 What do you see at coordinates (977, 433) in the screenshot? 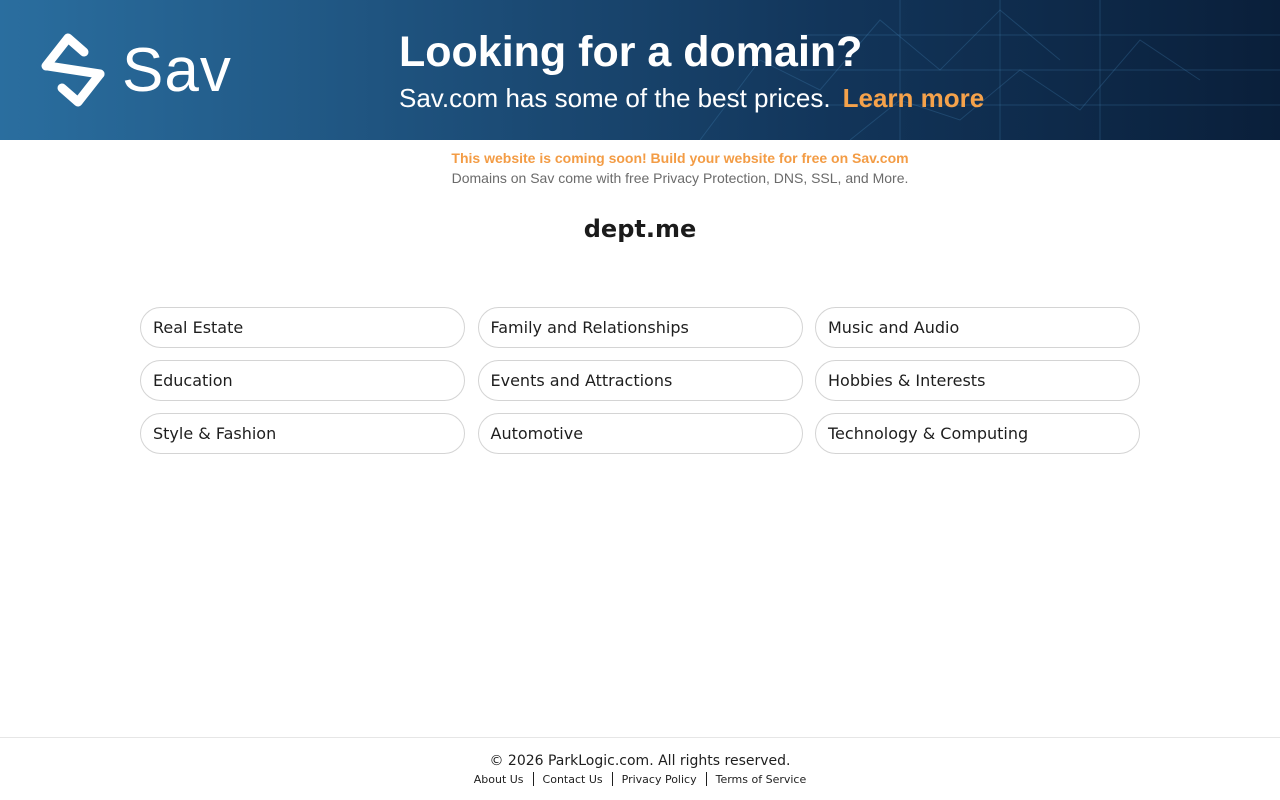
I see `category-link-technology-and-computing: Technology & Computing` at bounding box center [977, 433].